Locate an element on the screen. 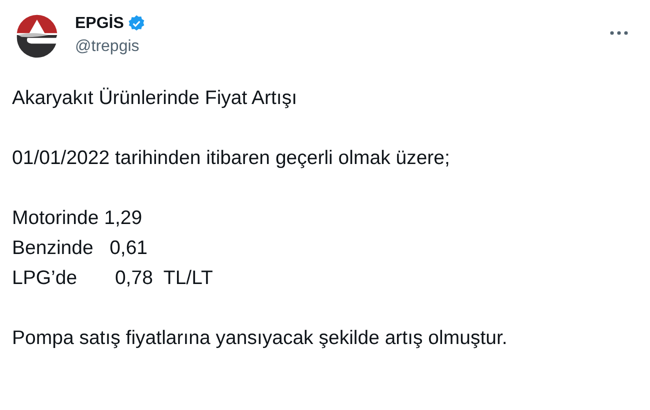  tweet-text: Benzinde 0,61 is located at coordinates (80, 248).